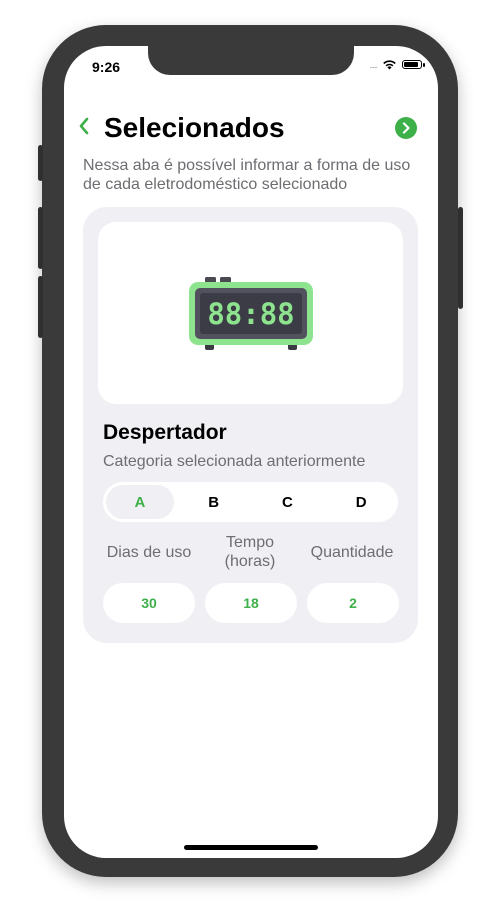  I want to click on category-option-b: B, so click(214, 502).